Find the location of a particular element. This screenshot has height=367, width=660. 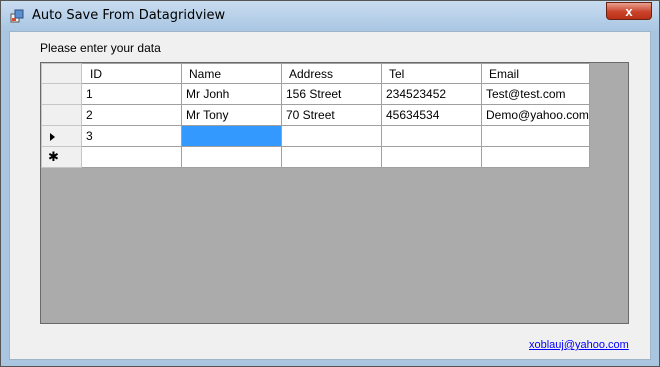

table-row-current: 3 is located at coordinates (315, 136).